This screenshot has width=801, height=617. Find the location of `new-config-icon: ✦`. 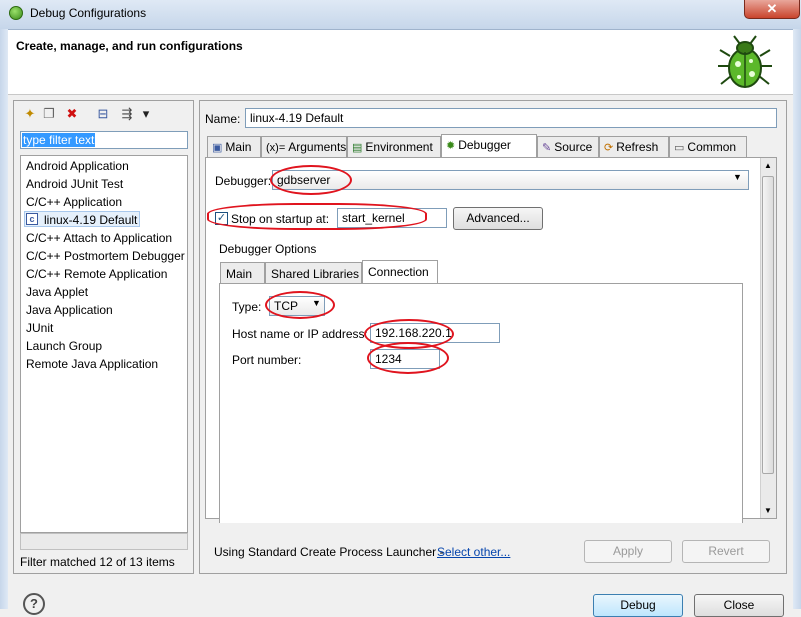

new-config-icon: ✦ is located at coordinates (30, 114).